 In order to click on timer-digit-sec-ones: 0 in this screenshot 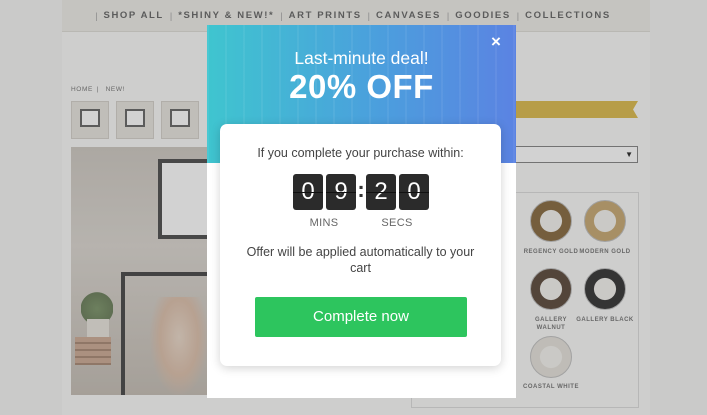, I will do `click(414, 192)`.